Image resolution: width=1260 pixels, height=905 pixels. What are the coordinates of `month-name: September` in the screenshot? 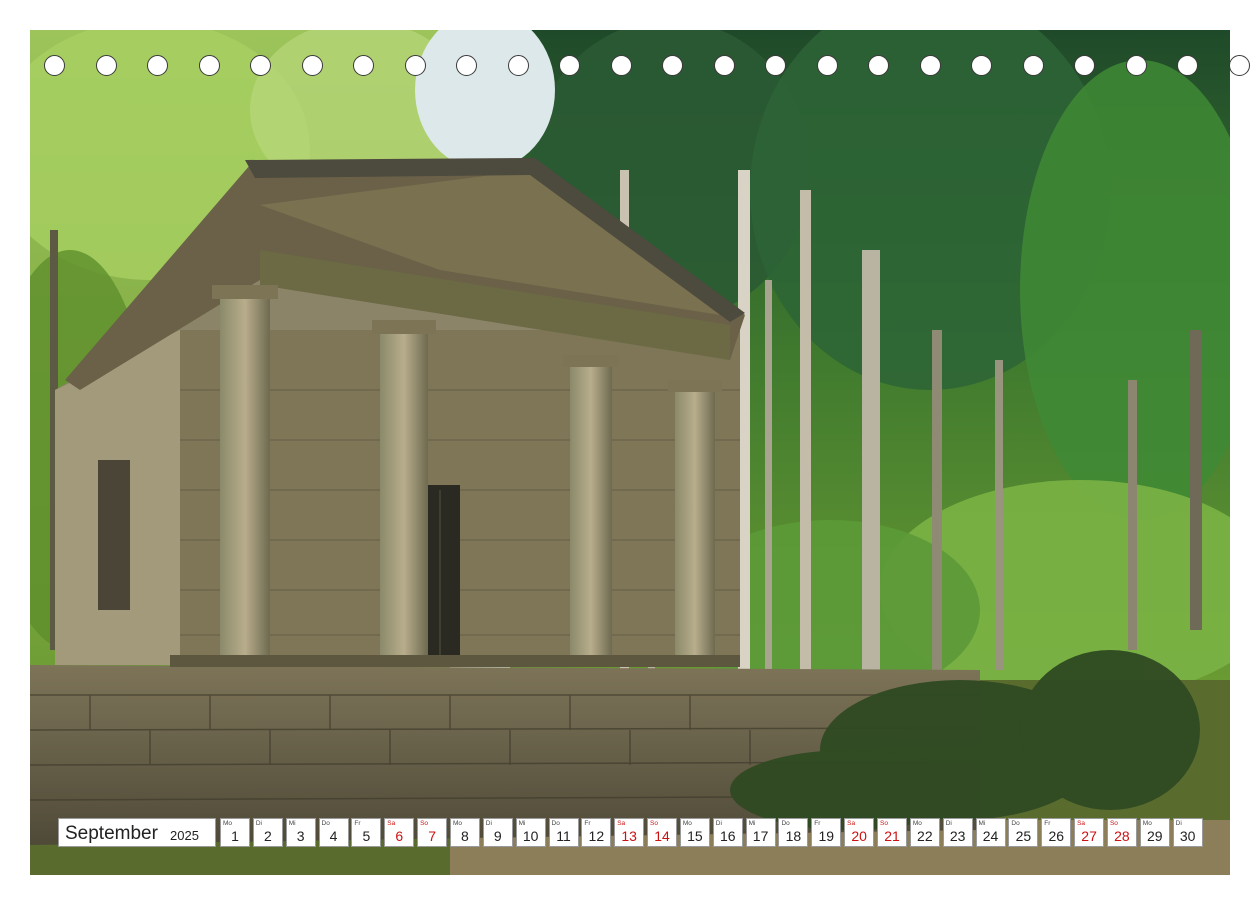 It's located at (111, 833).